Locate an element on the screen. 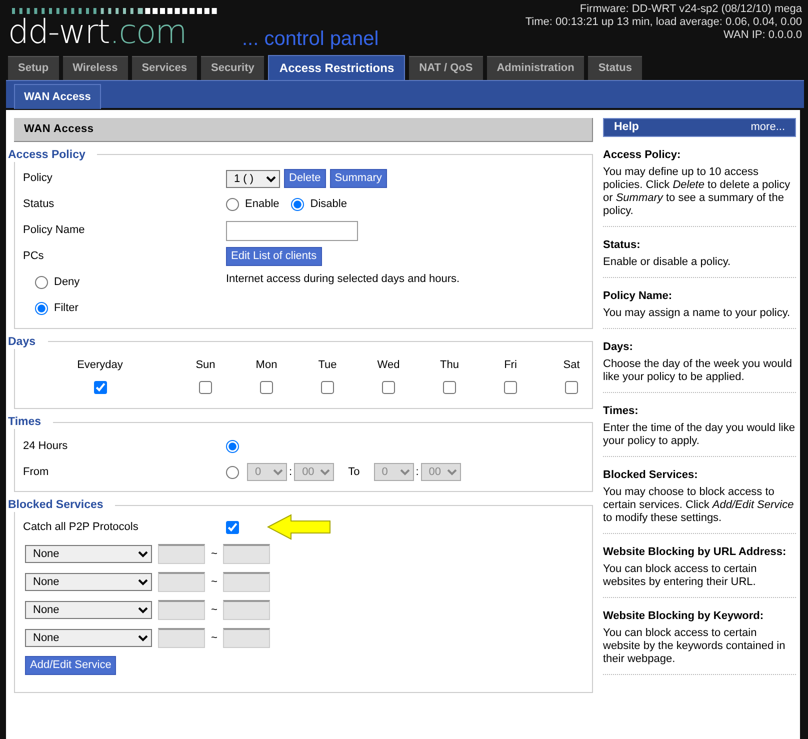  nav-tab: Services is located at coordinates (164, 68).